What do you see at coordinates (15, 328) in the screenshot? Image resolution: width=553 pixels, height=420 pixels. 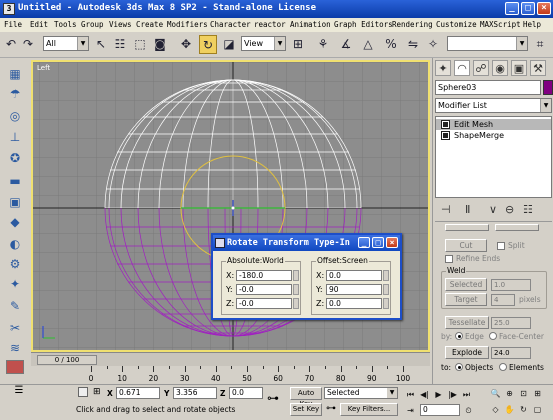 I see `toolbar-icon-13: ✂` at bounding box center [15, 328].